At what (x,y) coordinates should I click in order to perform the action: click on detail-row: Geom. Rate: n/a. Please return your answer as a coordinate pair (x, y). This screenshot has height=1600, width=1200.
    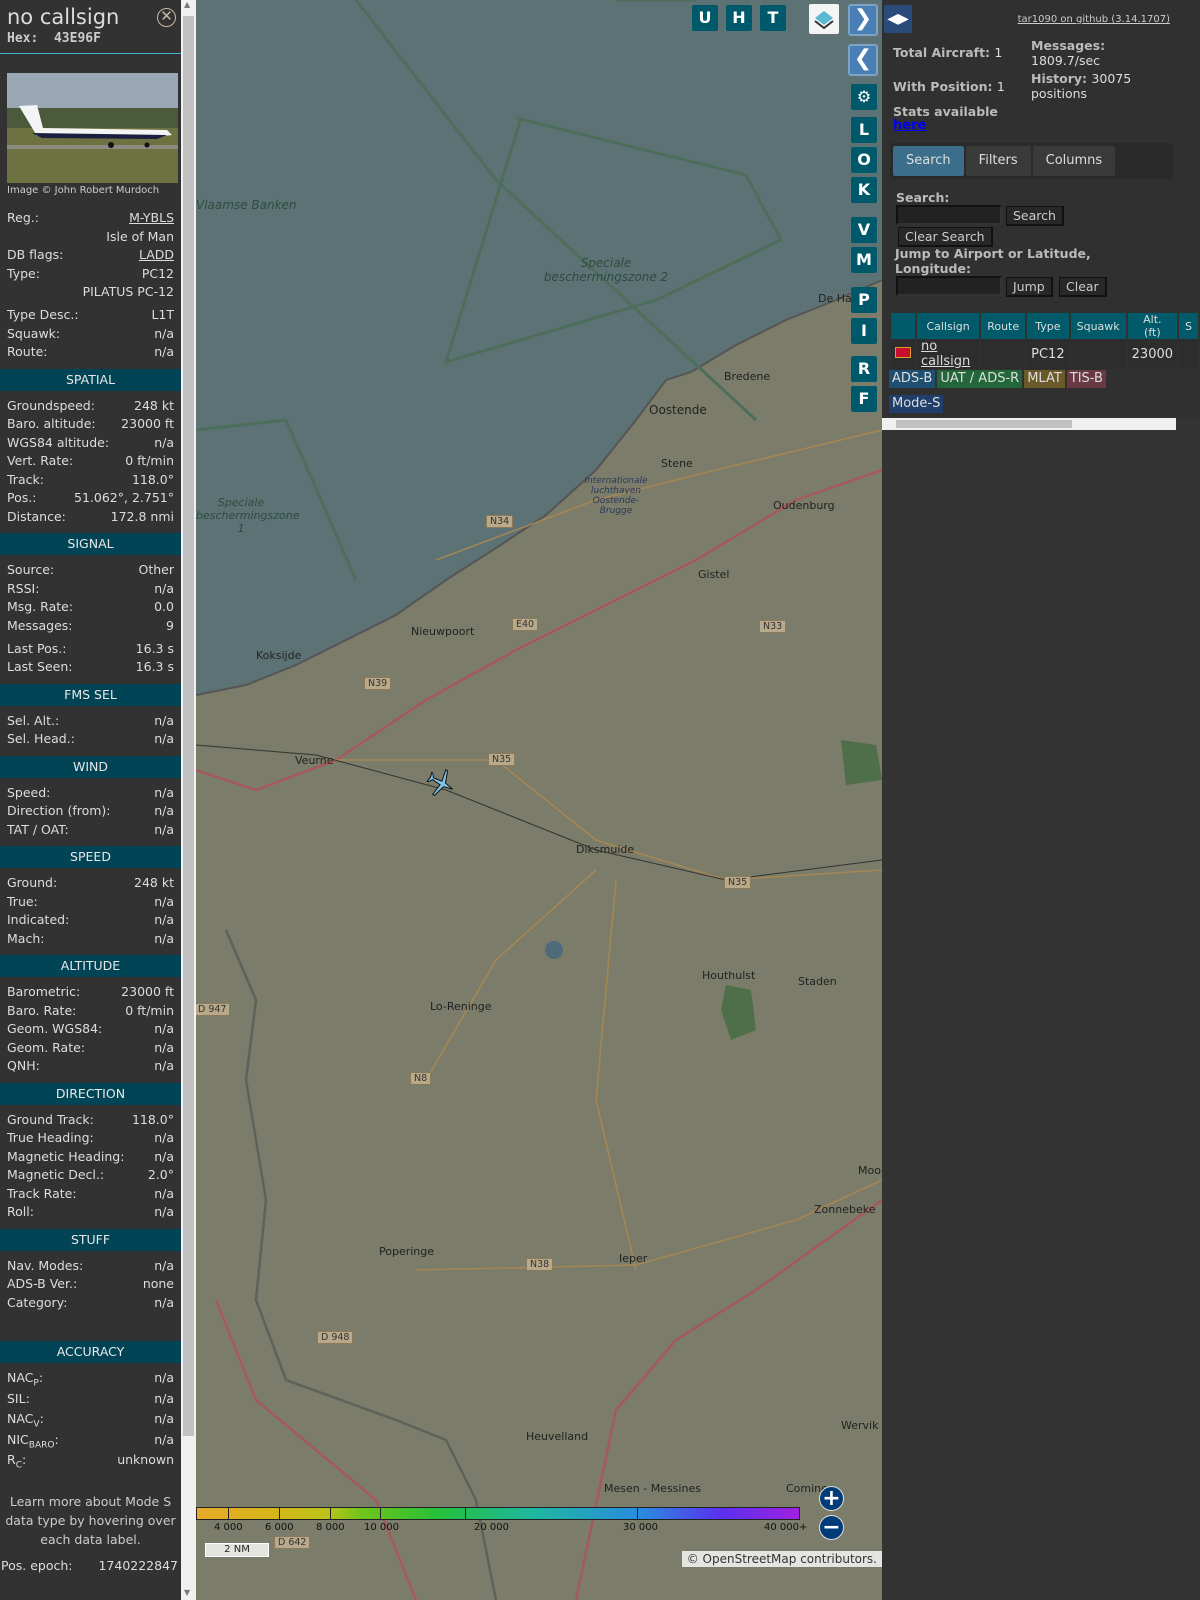
    Looking at the image, I should click on (90, 1048).